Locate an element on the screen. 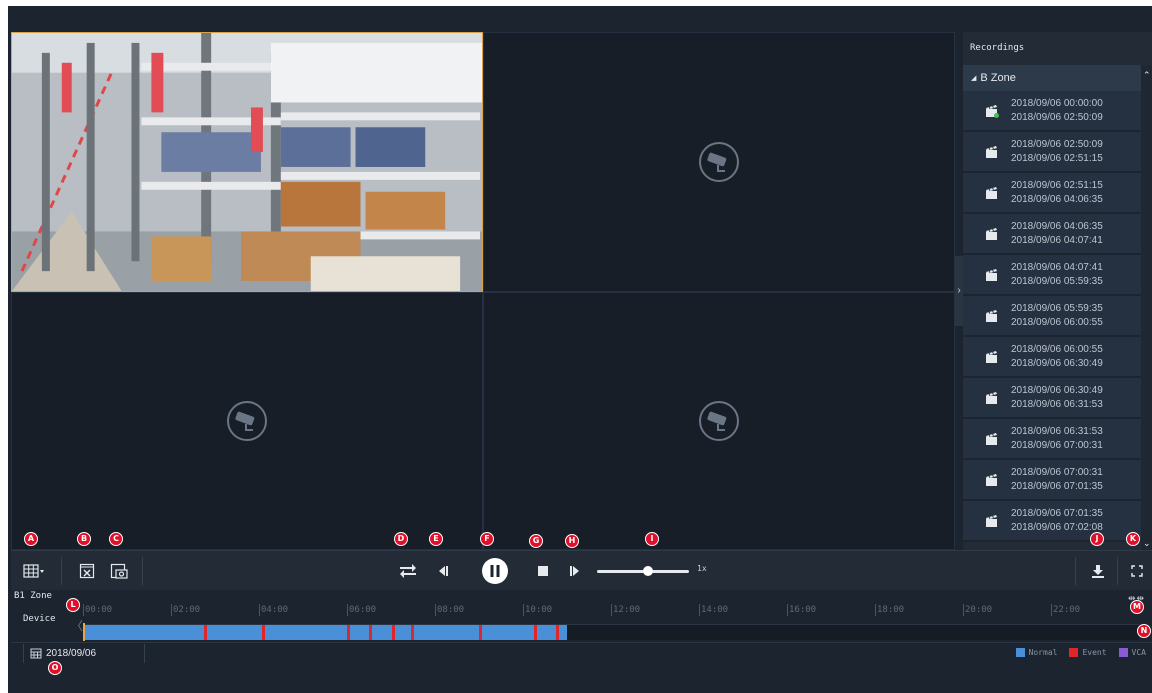  timeline-tick-label: 14:00 is located at coordinates (714, 610).